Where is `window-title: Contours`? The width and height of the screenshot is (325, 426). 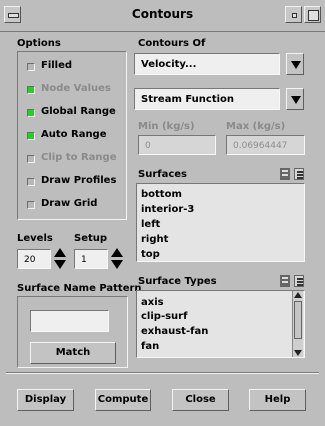
window-title: Contours is located at coordinates (162, 14).